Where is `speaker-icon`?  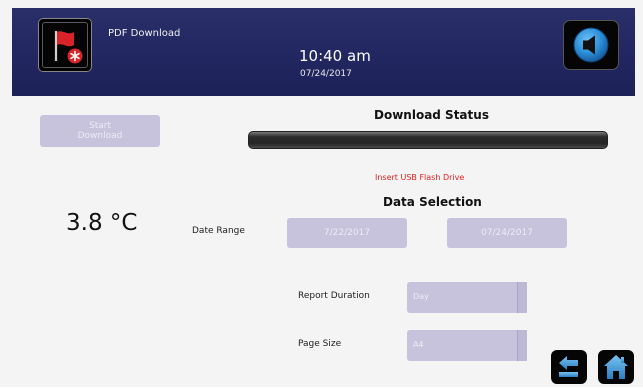
speaker-icon is located at coordinates (591, 45).